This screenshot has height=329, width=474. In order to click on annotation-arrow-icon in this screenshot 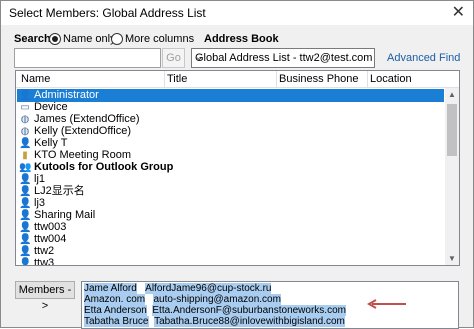, I will do `click(386, 304)`.